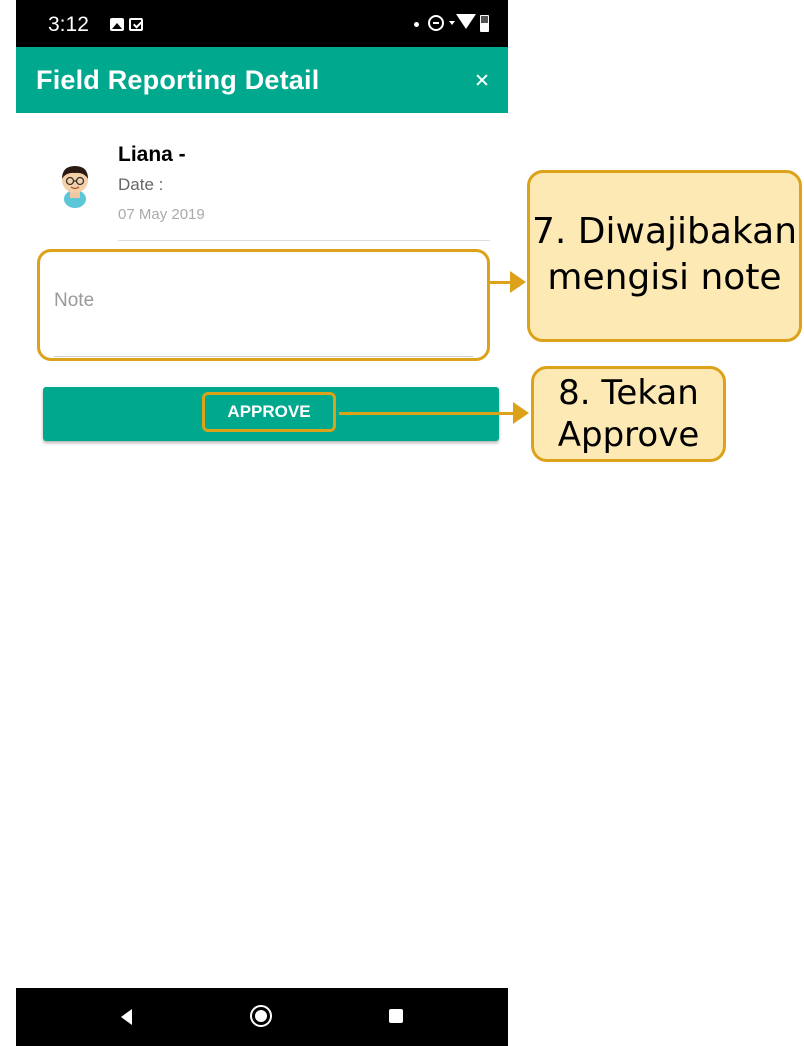 The height and width of the screenshot is (1046, 804). Describe the element at coordinates (466, 21) in the screenshot. I see `wifi-icon` at that location.